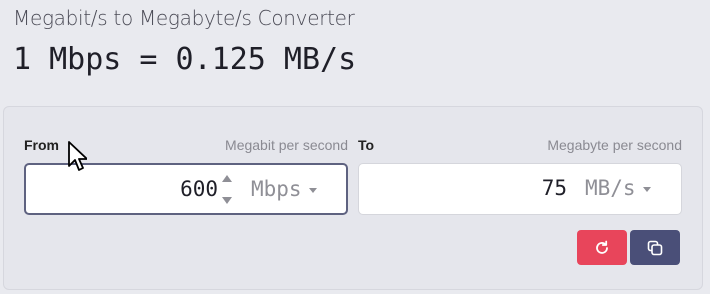 The image size is (710, 294). I want to click on from-unit-value: Mbps, so click(276, 189).